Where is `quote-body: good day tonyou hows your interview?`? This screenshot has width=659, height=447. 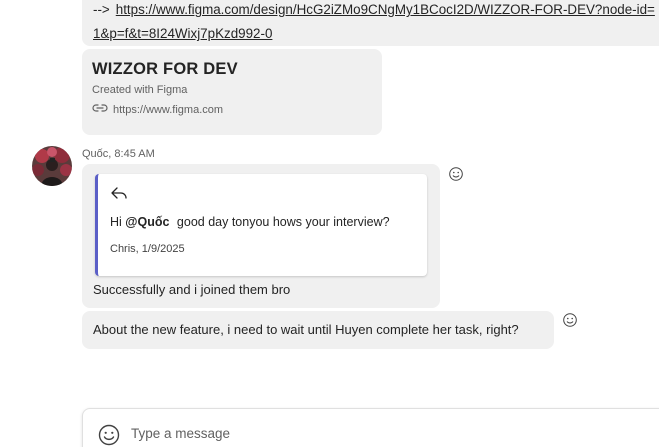 quote-body: good day tonyou hows your interview? is located at coordinates (283, 222).